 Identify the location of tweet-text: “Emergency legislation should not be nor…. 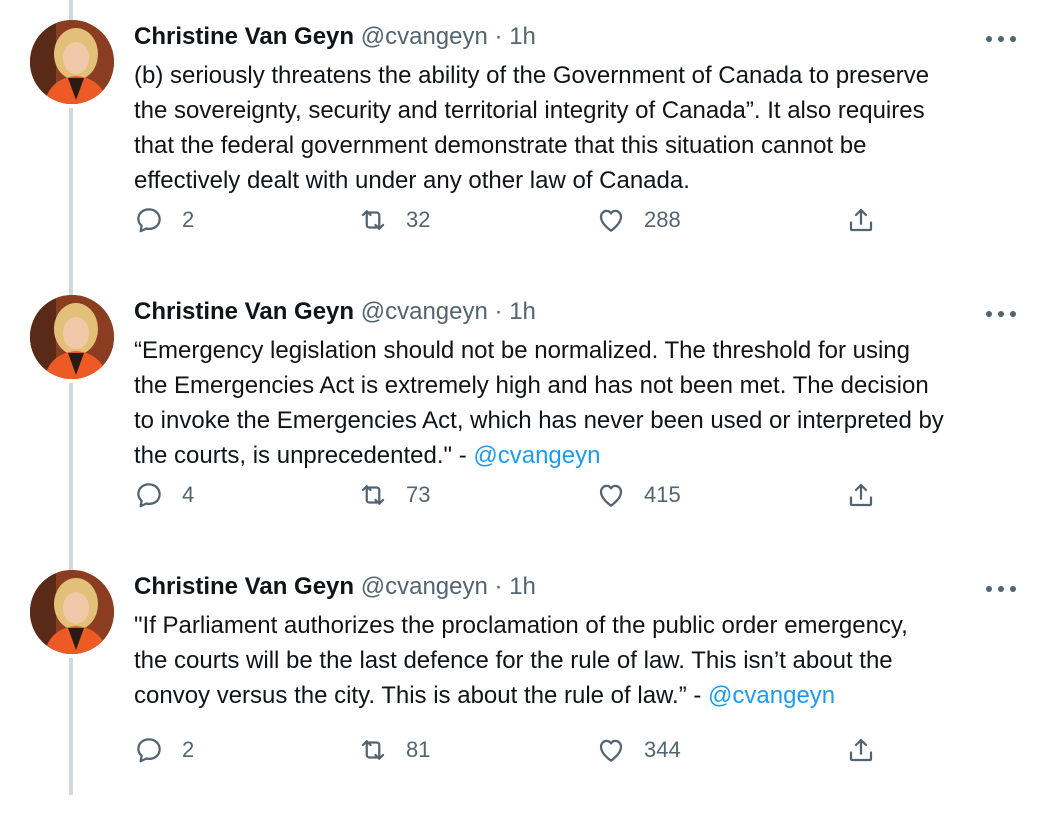
(584, 403).